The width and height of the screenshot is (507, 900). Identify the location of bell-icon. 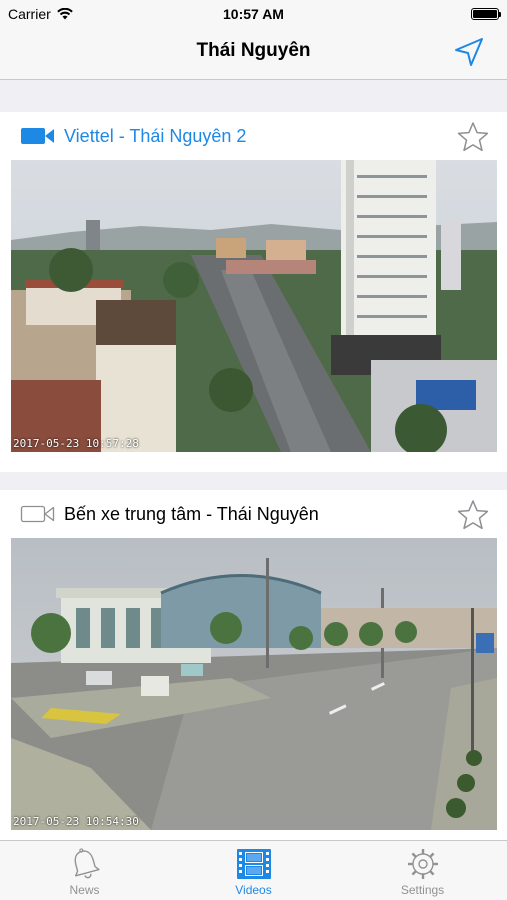
(87, 863).